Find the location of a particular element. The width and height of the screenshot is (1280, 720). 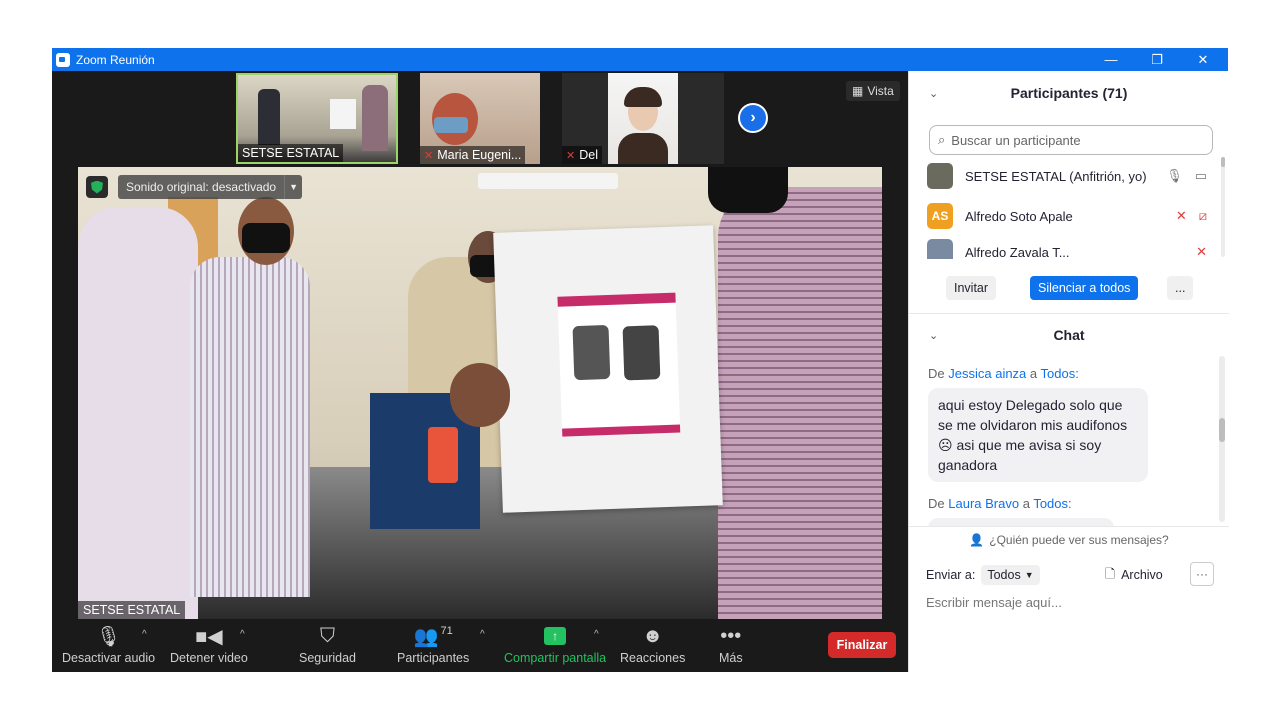

message-header: De Laura Bravo a Todos: is located at coordinates (1000, 503).